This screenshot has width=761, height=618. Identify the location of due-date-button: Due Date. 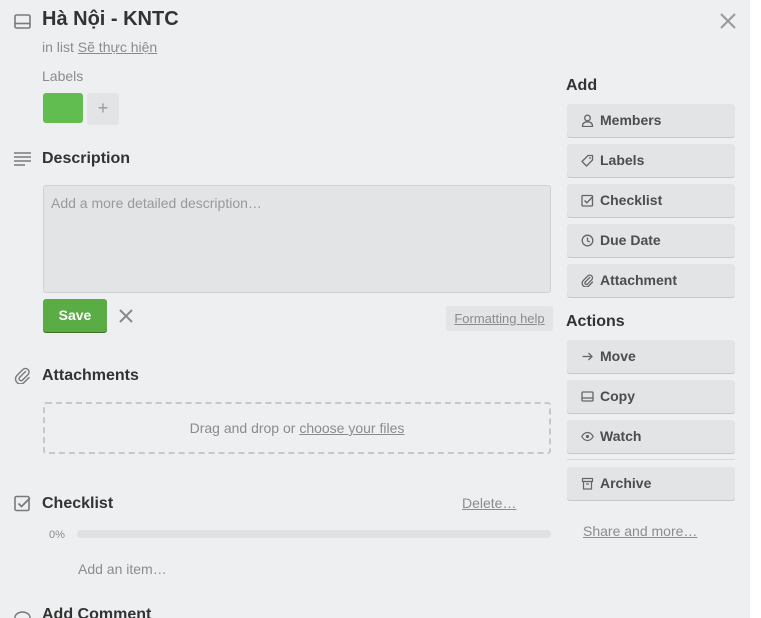
(651, 240).